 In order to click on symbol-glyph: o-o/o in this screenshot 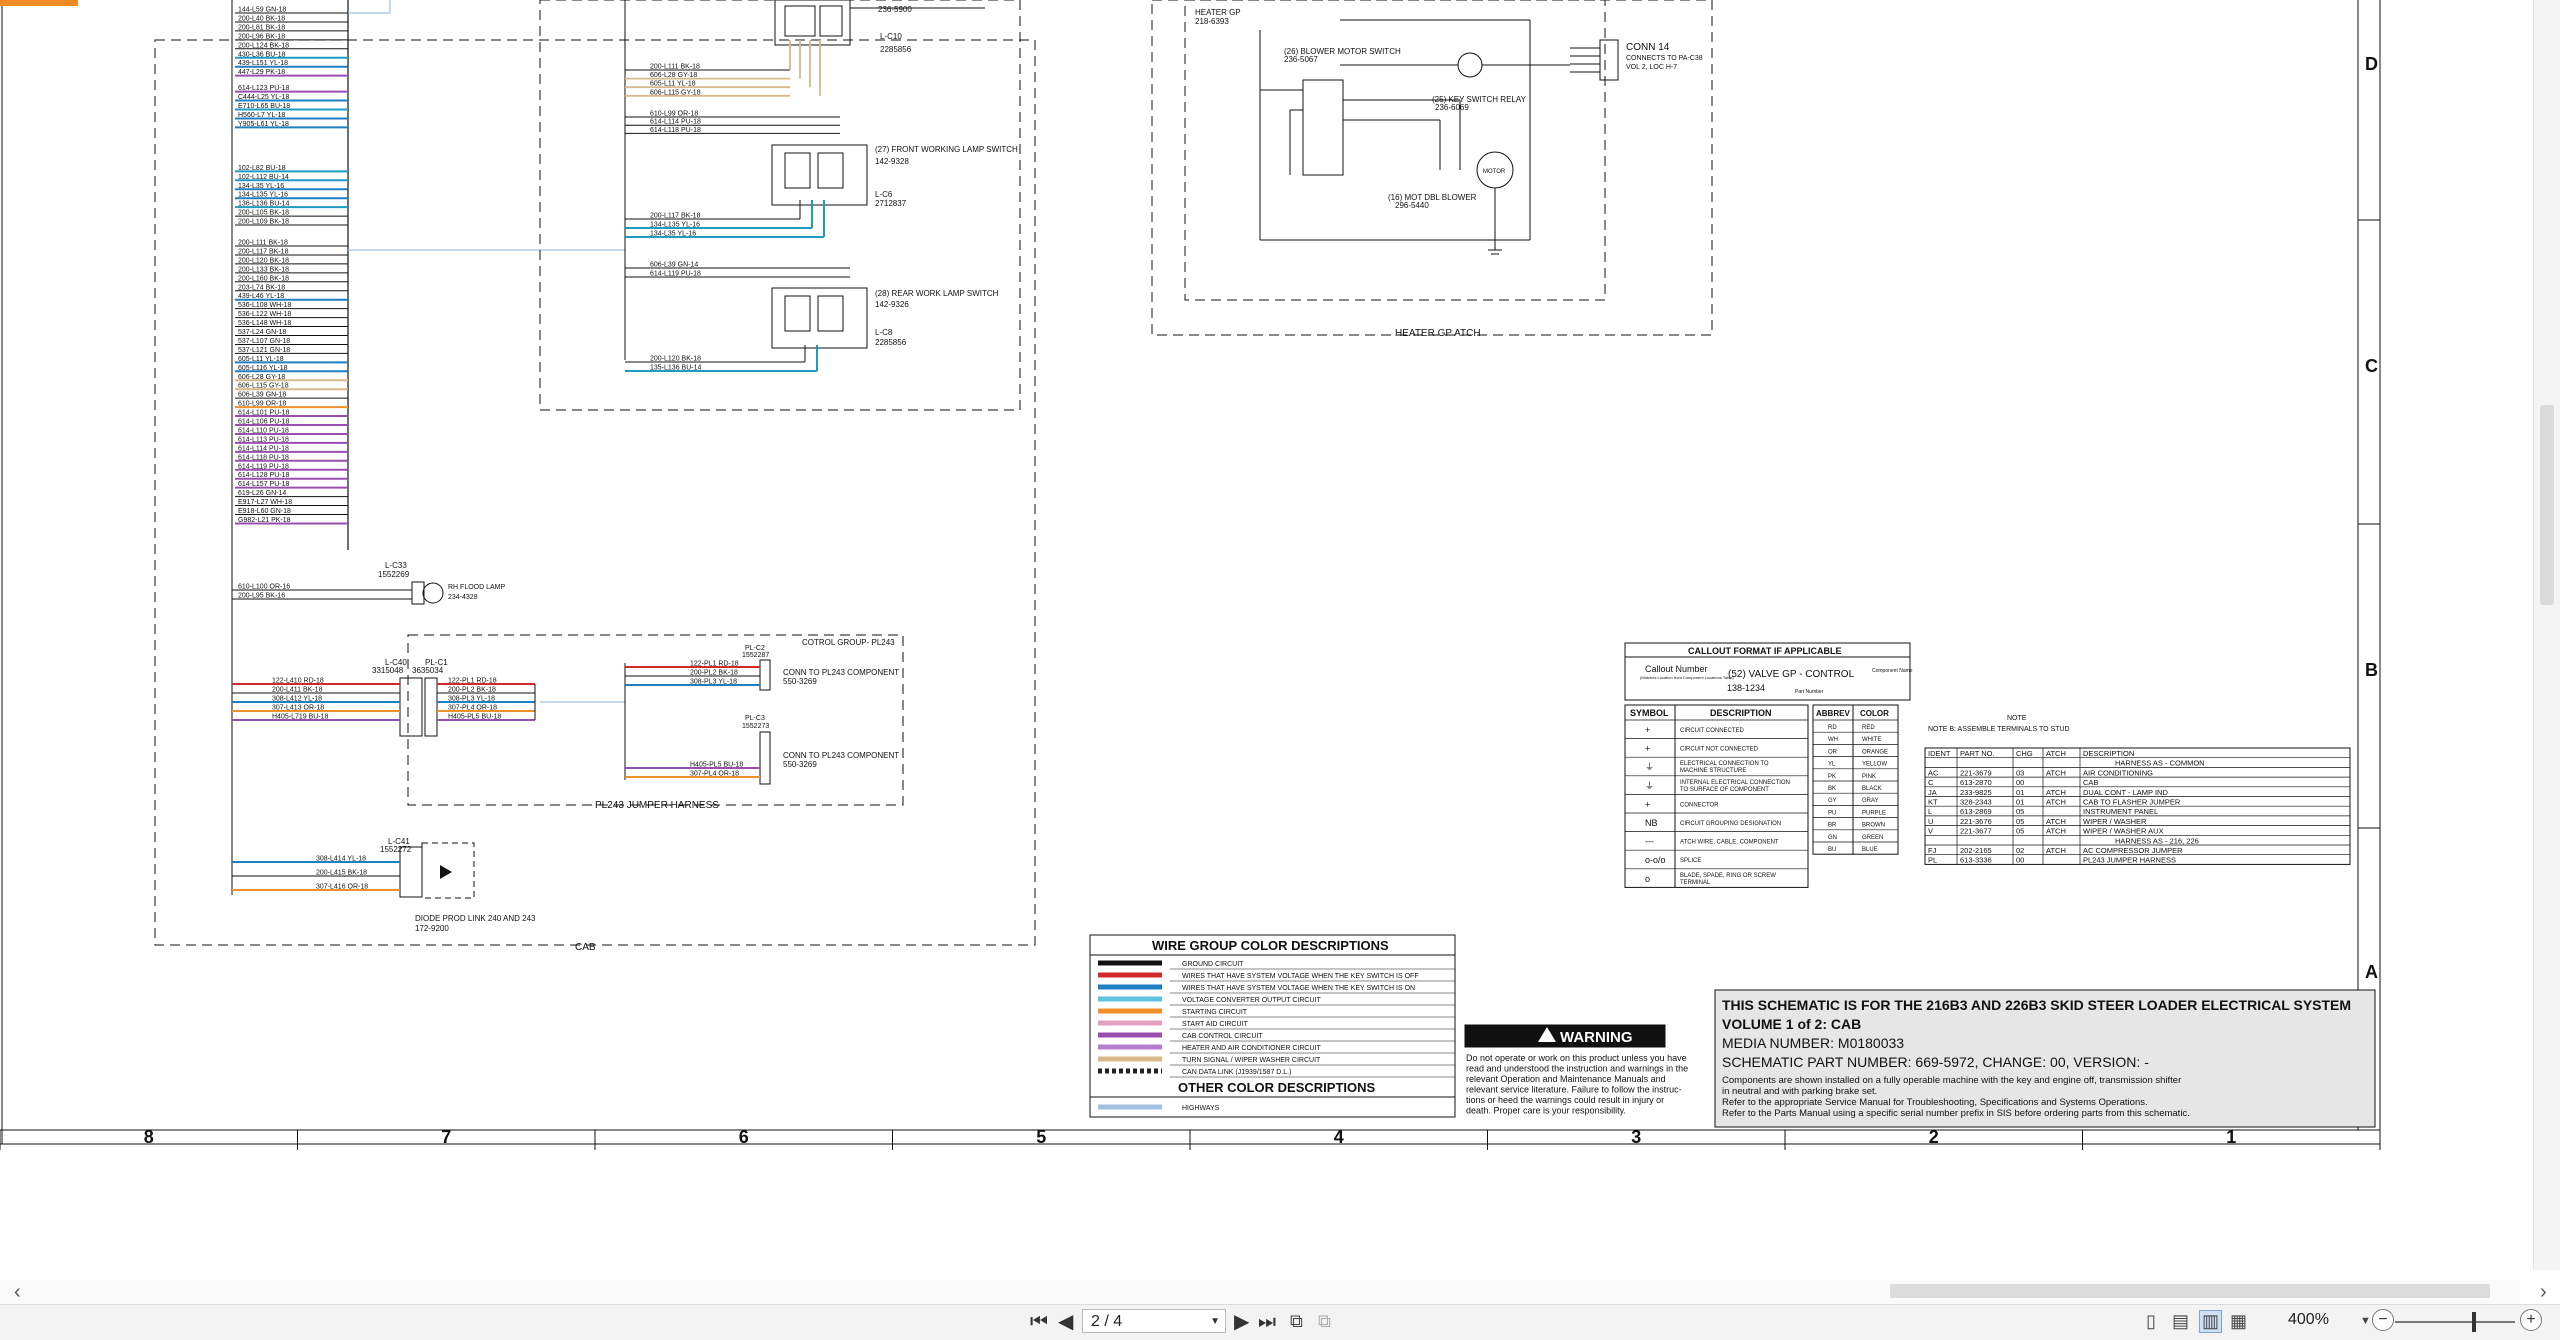, I will do `click(1655, 860)`.